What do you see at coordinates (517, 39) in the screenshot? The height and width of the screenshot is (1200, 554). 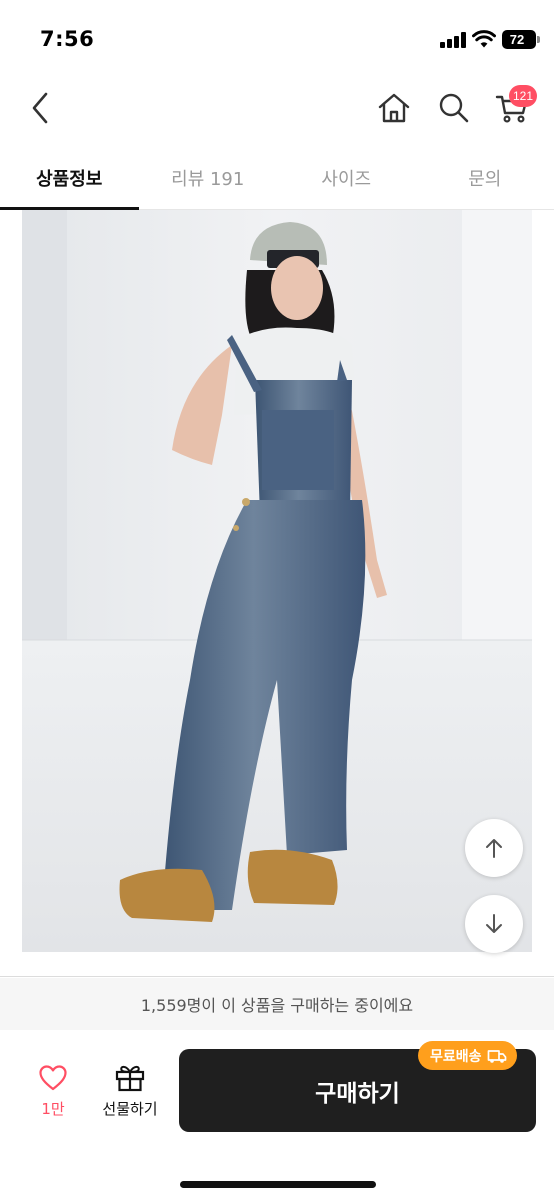 I see `battery-level: 72` at bounding box center [517, 39].